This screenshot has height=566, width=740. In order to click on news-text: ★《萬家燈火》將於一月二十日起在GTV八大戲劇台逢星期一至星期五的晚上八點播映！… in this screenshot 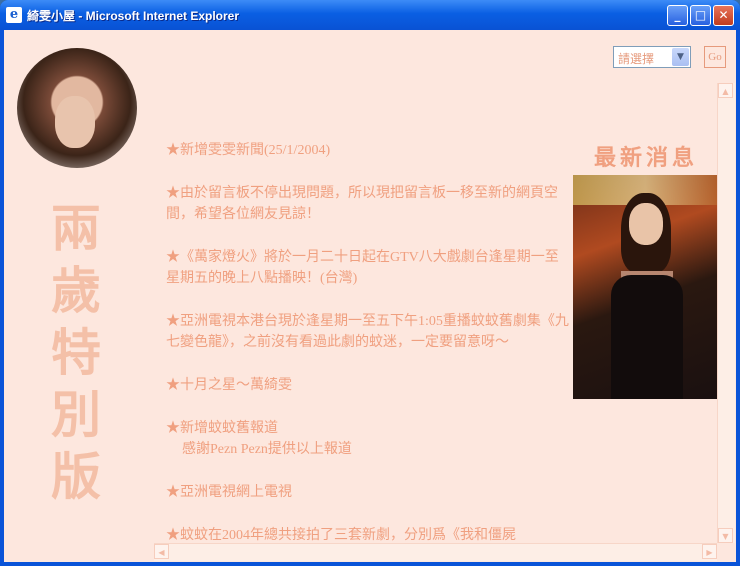, I will do `click(369, 268)`.